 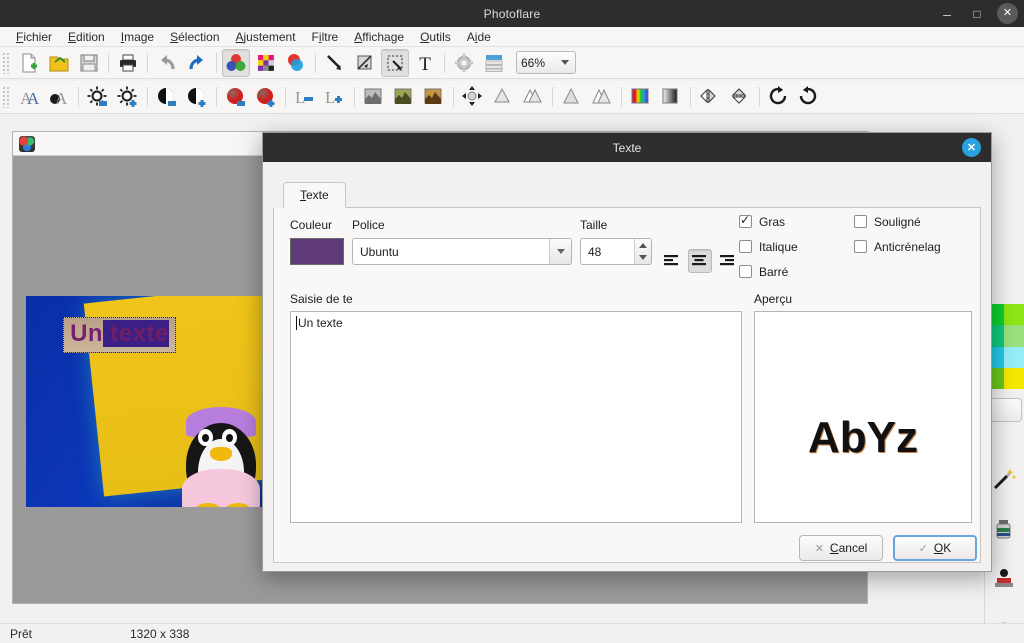 I want to click on contrast-increase-icon, so click(x=197, y=97).